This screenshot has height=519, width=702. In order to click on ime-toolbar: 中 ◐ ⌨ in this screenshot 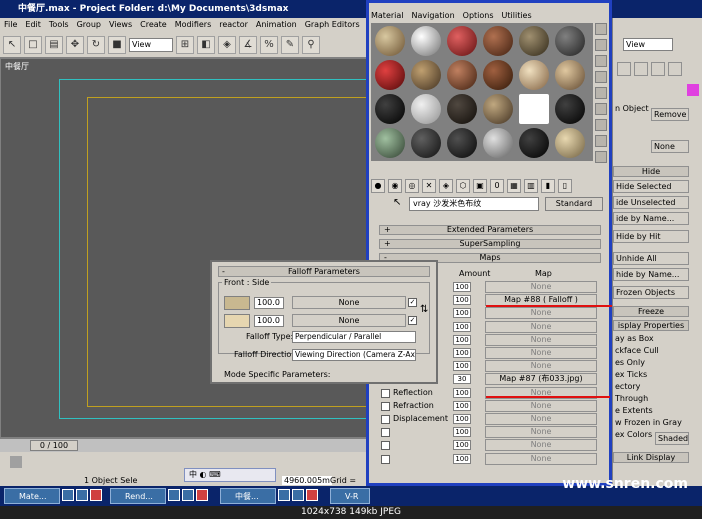, I will do `click(230, 475)`.